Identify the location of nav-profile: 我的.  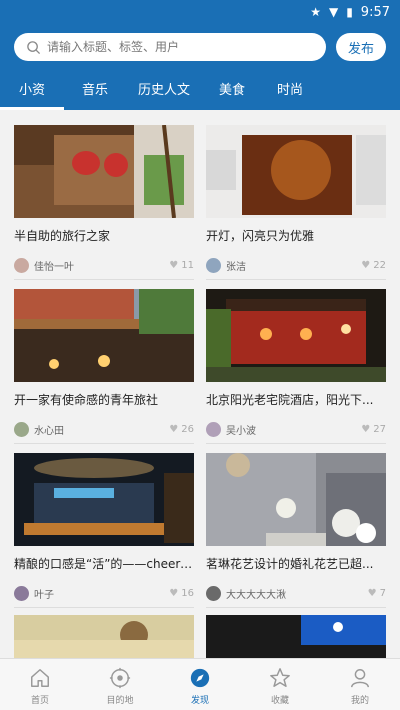
(360, 684).